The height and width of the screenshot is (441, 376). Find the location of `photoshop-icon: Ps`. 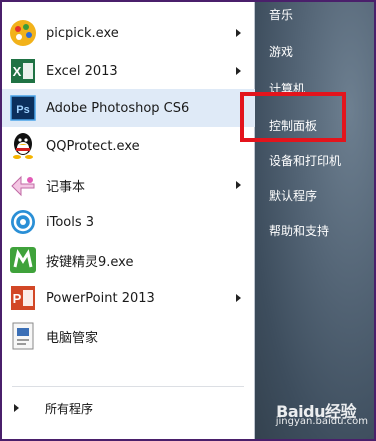

photoshop-icon: Ps is located at coordinates (23, 108).